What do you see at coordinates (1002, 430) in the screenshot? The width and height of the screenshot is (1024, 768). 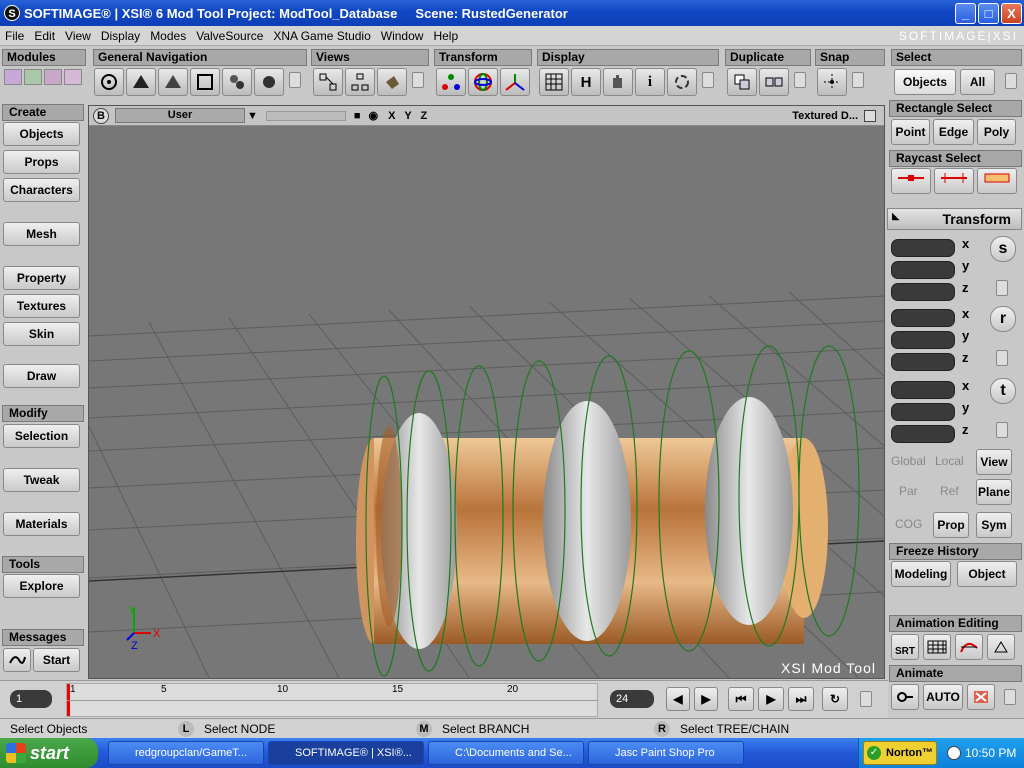 I see `translate-pin-icon` at bounding box center [1002, 430].